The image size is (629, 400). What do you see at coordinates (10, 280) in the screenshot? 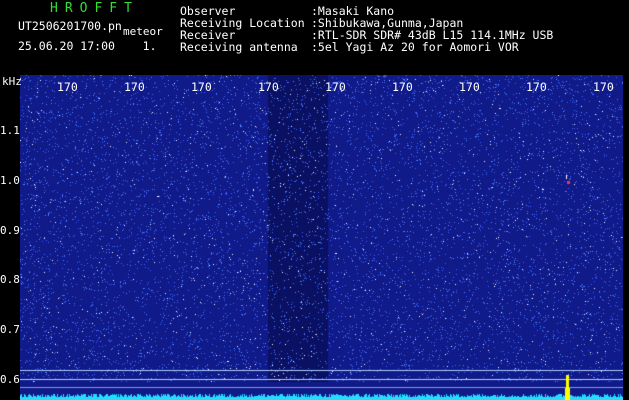
I see `y-tick-label: 0.8` at bounding box center [10, 280].